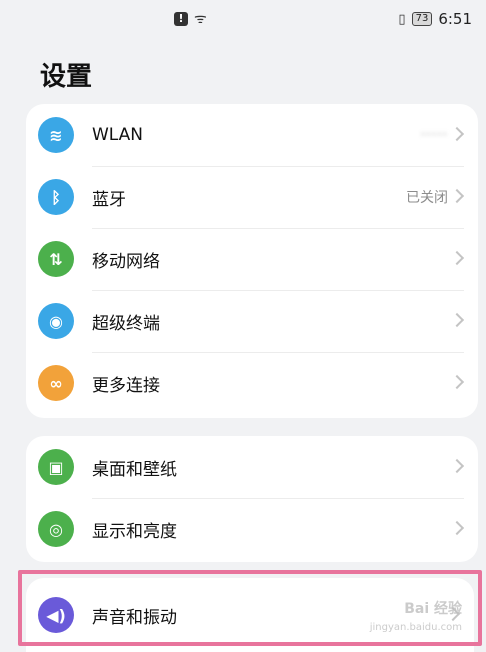  I want to click on watermark: Bai 经验, so click(433, 609).